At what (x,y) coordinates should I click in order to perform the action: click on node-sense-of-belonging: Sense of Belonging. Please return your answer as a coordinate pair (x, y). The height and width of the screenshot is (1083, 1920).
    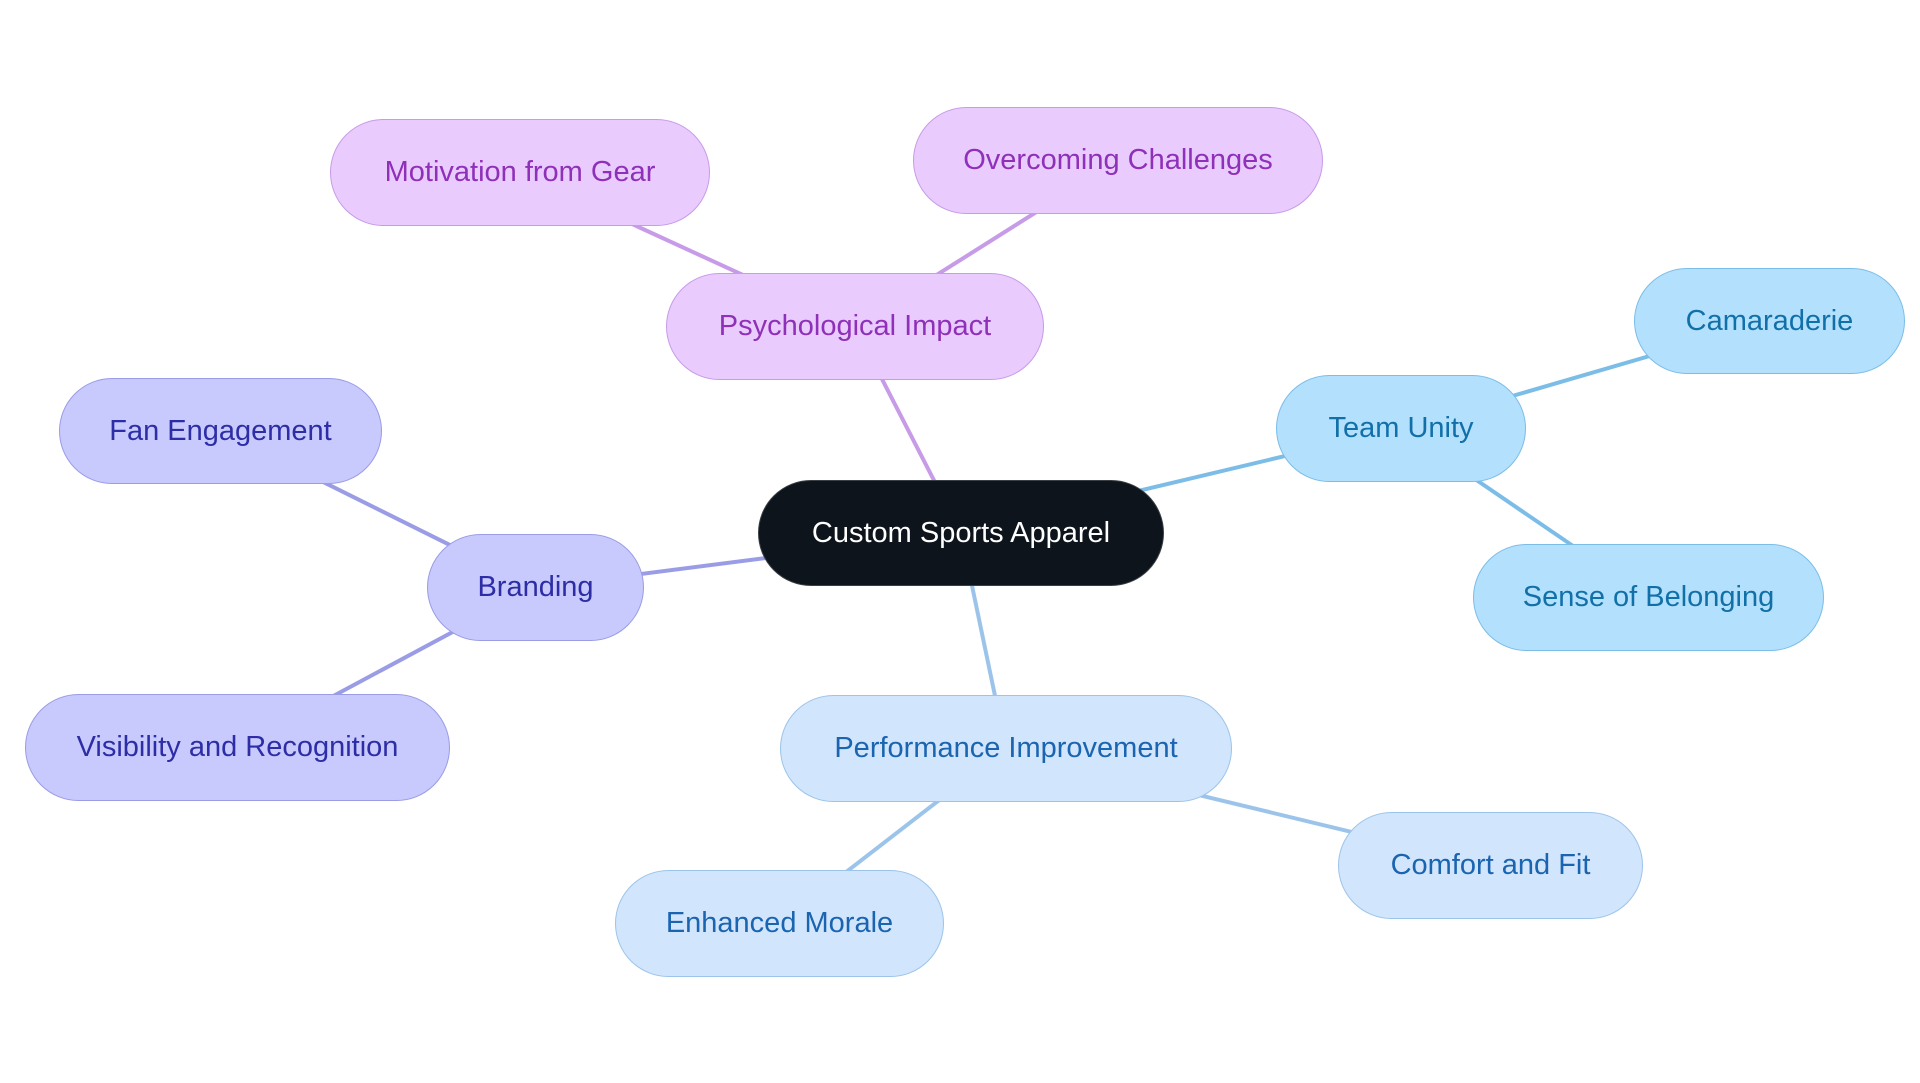
    Looking at the image, I should click on (1648, 597).